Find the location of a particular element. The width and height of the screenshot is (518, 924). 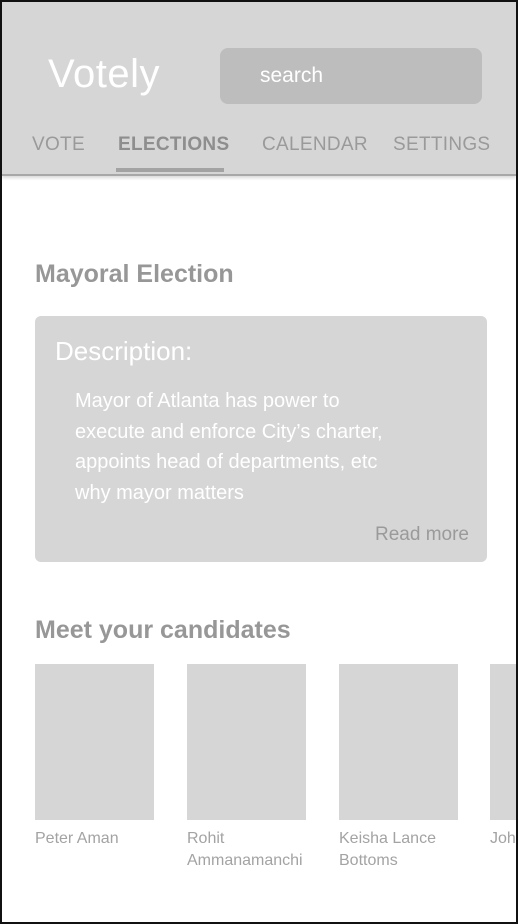

active-tab-indicator is located at coordinates (170, 170).